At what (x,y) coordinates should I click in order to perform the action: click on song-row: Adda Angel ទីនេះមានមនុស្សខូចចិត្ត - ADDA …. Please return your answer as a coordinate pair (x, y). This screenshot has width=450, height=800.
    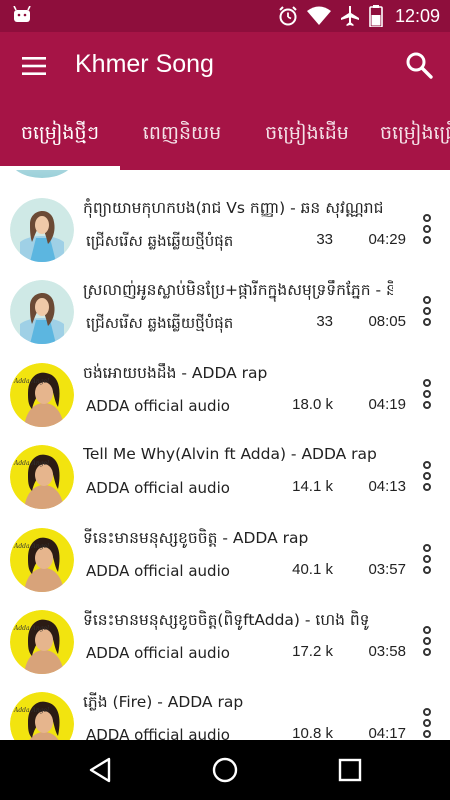
    Looking at the image, I should click on (225, 559).